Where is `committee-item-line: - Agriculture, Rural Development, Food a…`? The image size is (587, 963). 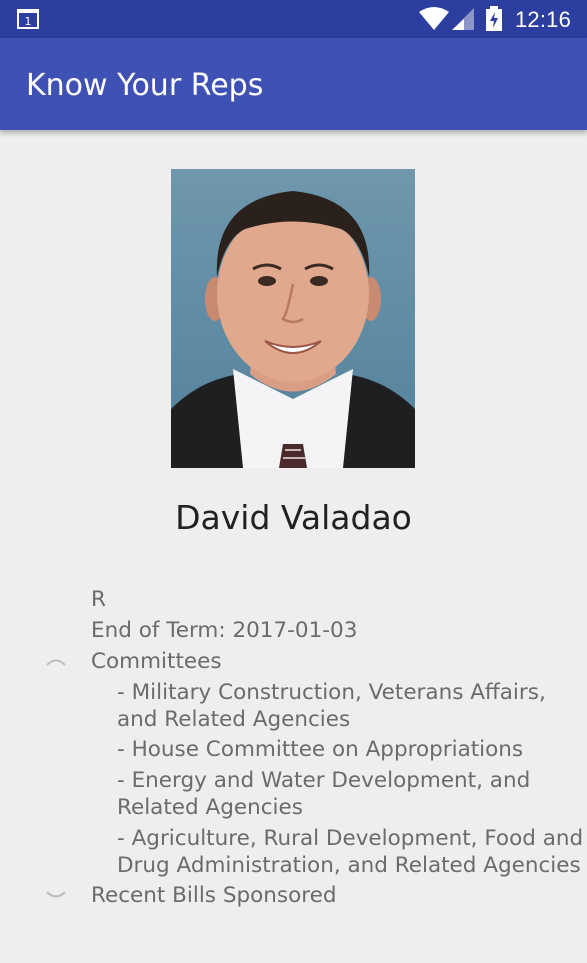 committee-item-line: - Agriculture, Rural Development, Food a… is located at coordinates (350, 838).